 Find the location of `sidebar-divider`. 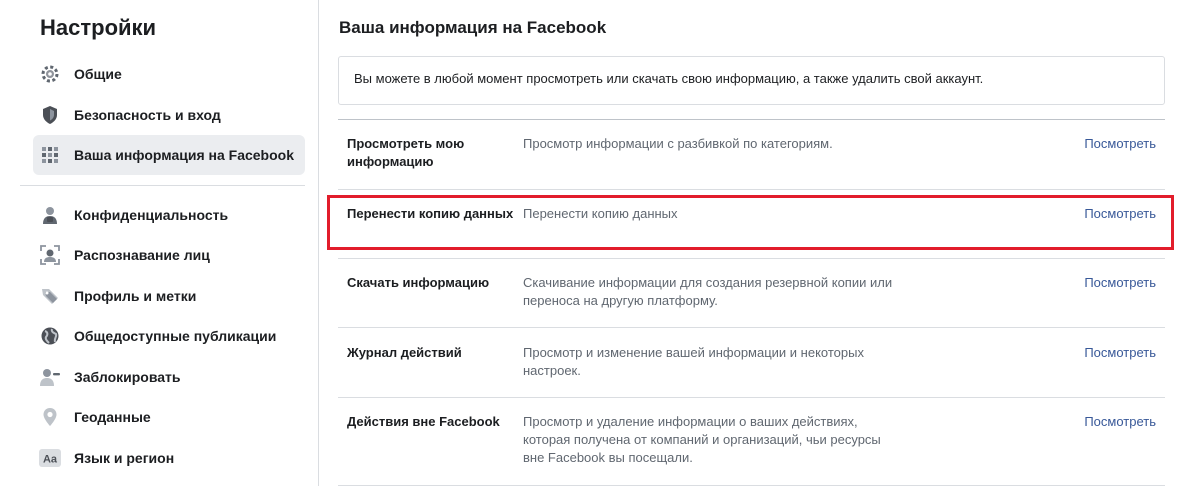

sidebar-divider is located at coordinates (162, 185).